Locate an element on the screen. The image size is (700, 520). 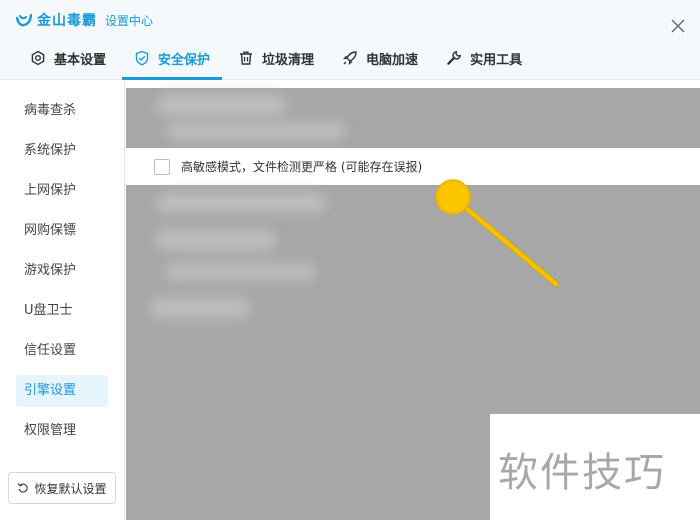
tab-label: 垃圾清理 is located at coordinates (288, 60).